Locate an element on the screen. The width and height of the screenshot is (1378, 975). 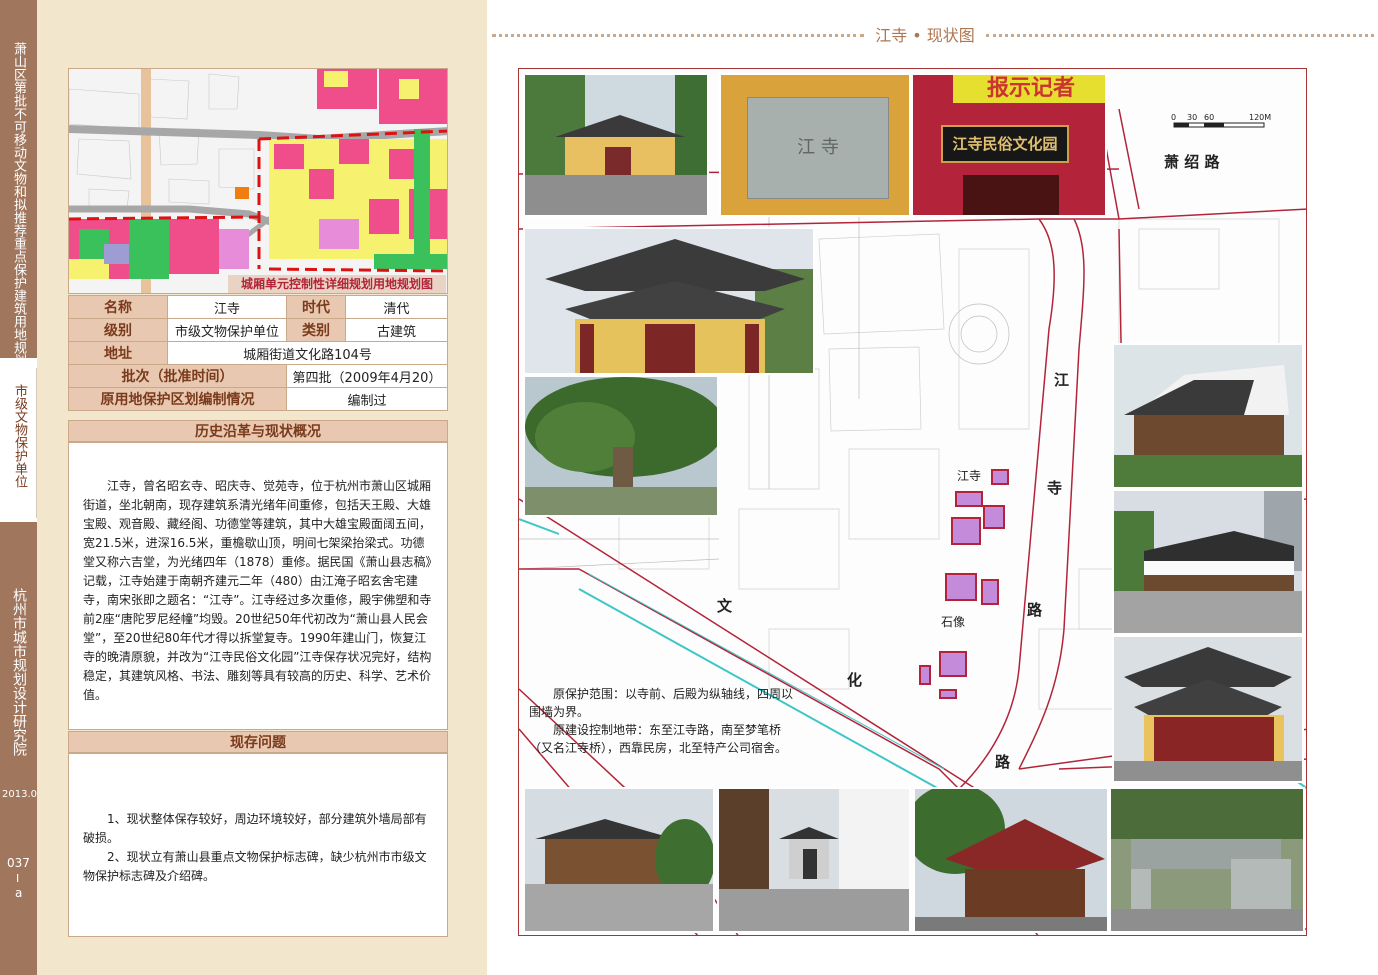
photo-temple-gate is located at coordinates (616, 145).